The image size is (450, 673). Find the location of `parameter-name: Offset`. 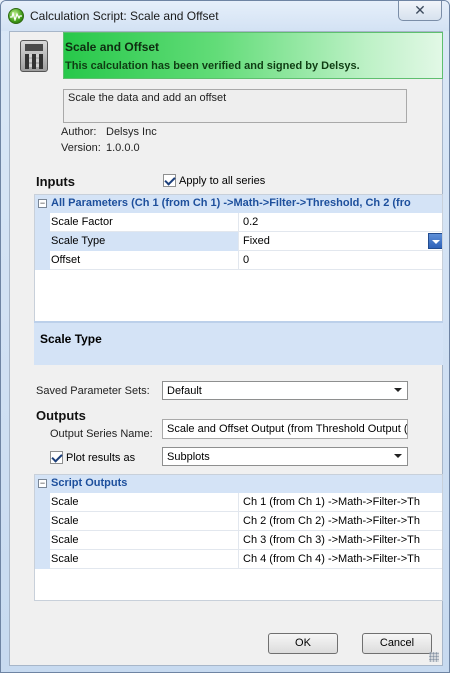

parameter-name: Offset is located at coordinates (66, 260).